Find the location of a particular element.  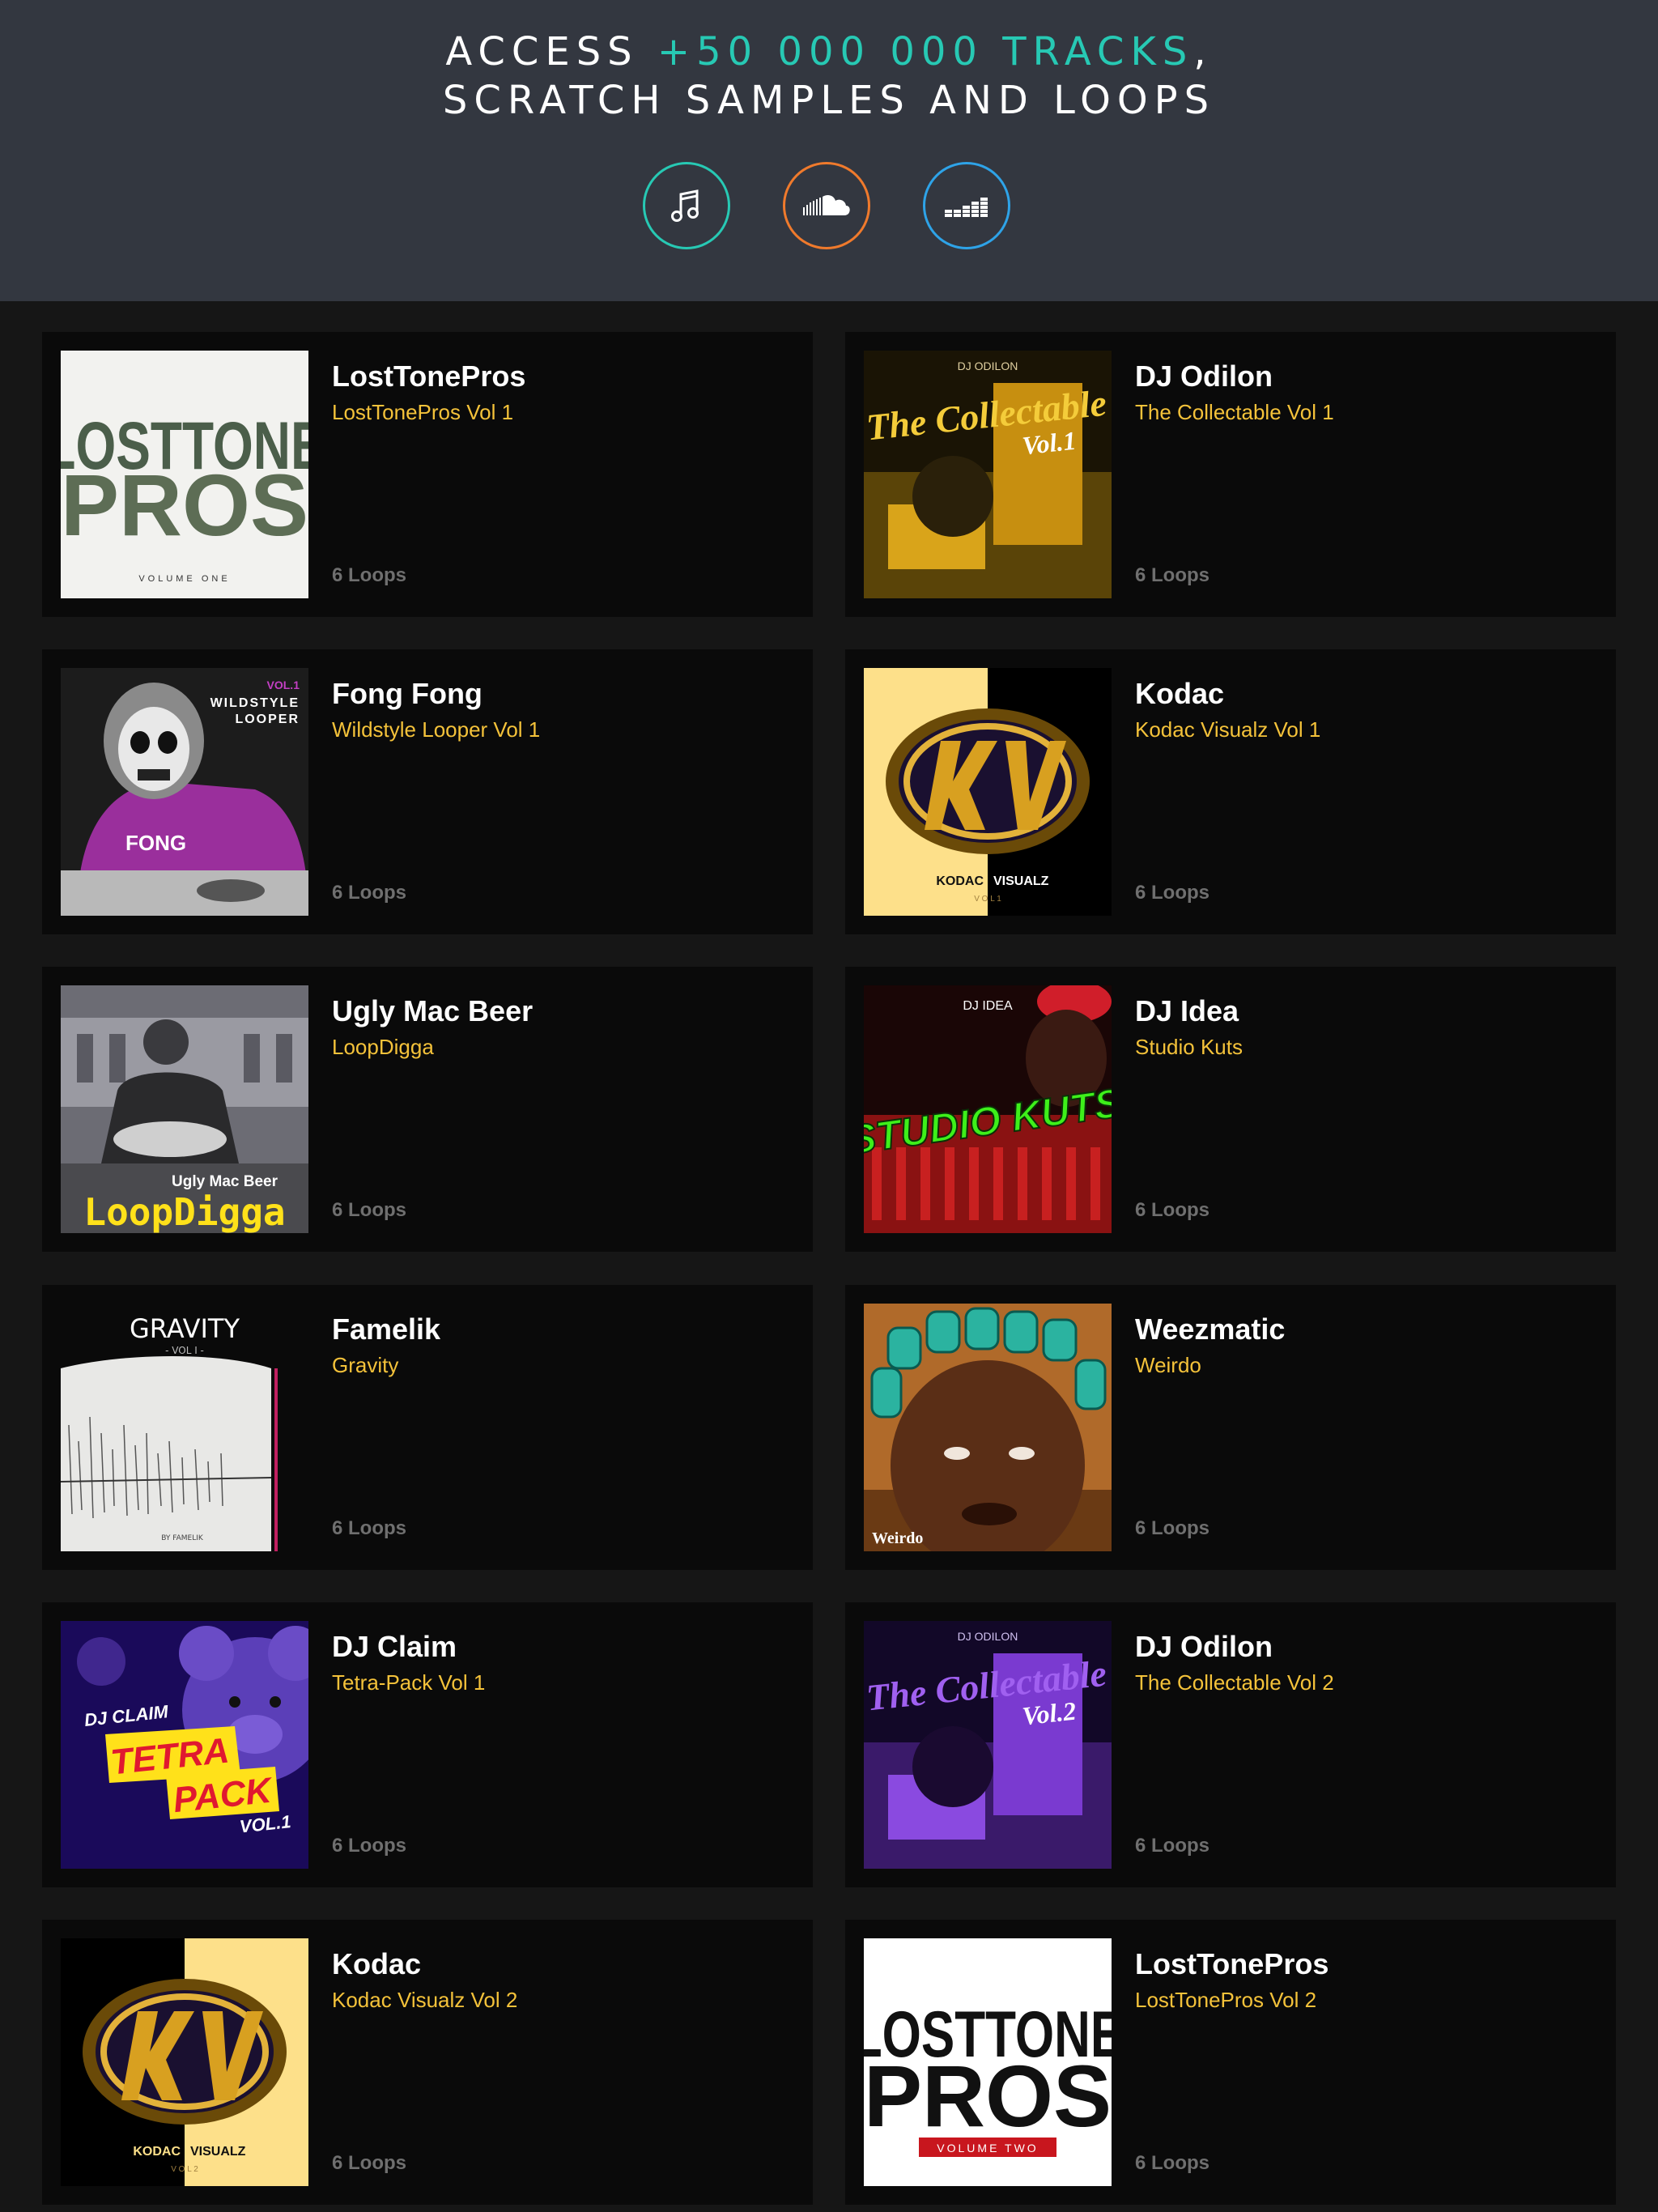

pack-title: Weirdo is located at coordinates (1168, 1365).